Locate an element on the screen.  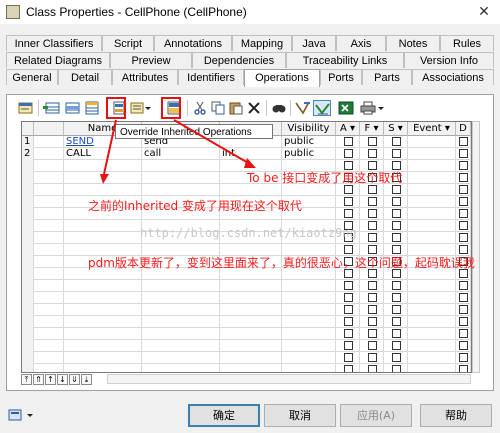
paste-icon is located at coordinates (236, 108).